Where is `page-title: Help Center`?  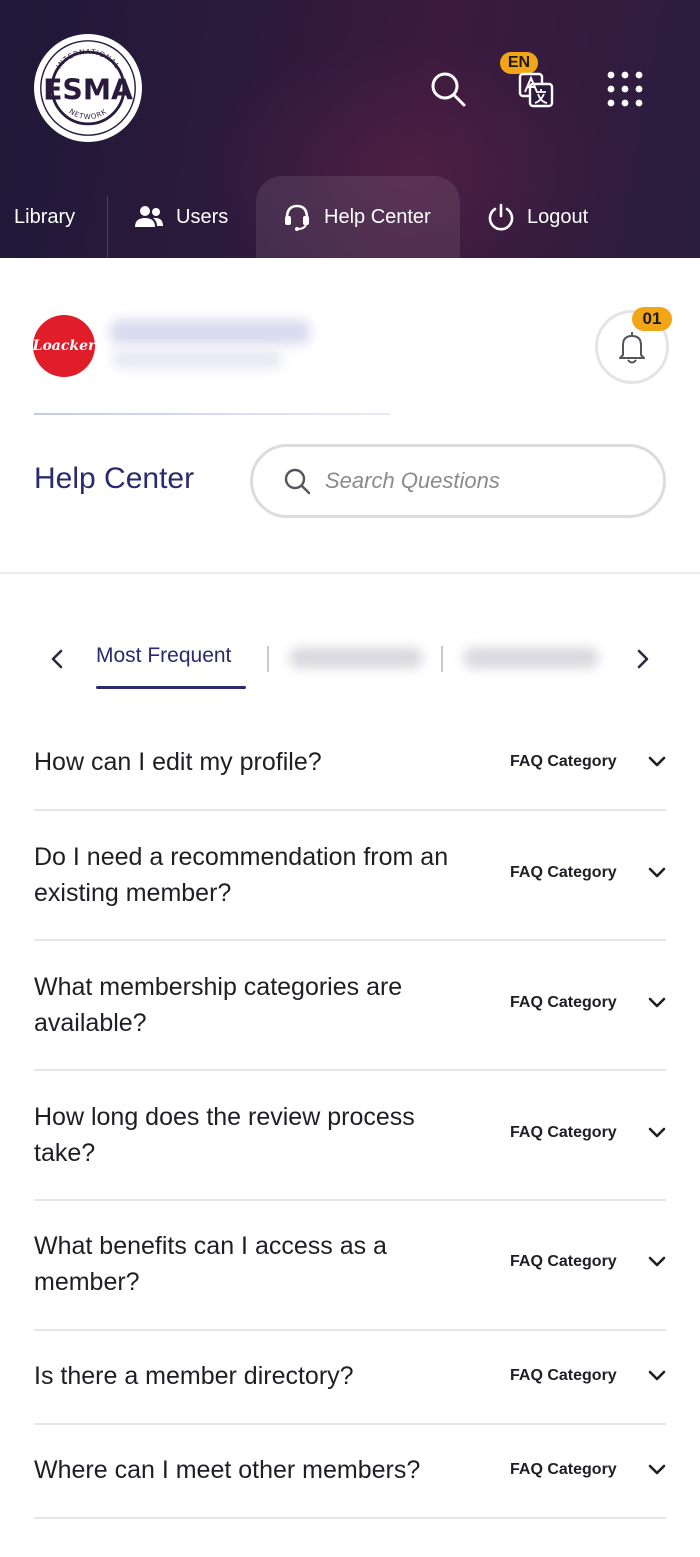 page-title: Help Center is located at coordinates (114, 478).